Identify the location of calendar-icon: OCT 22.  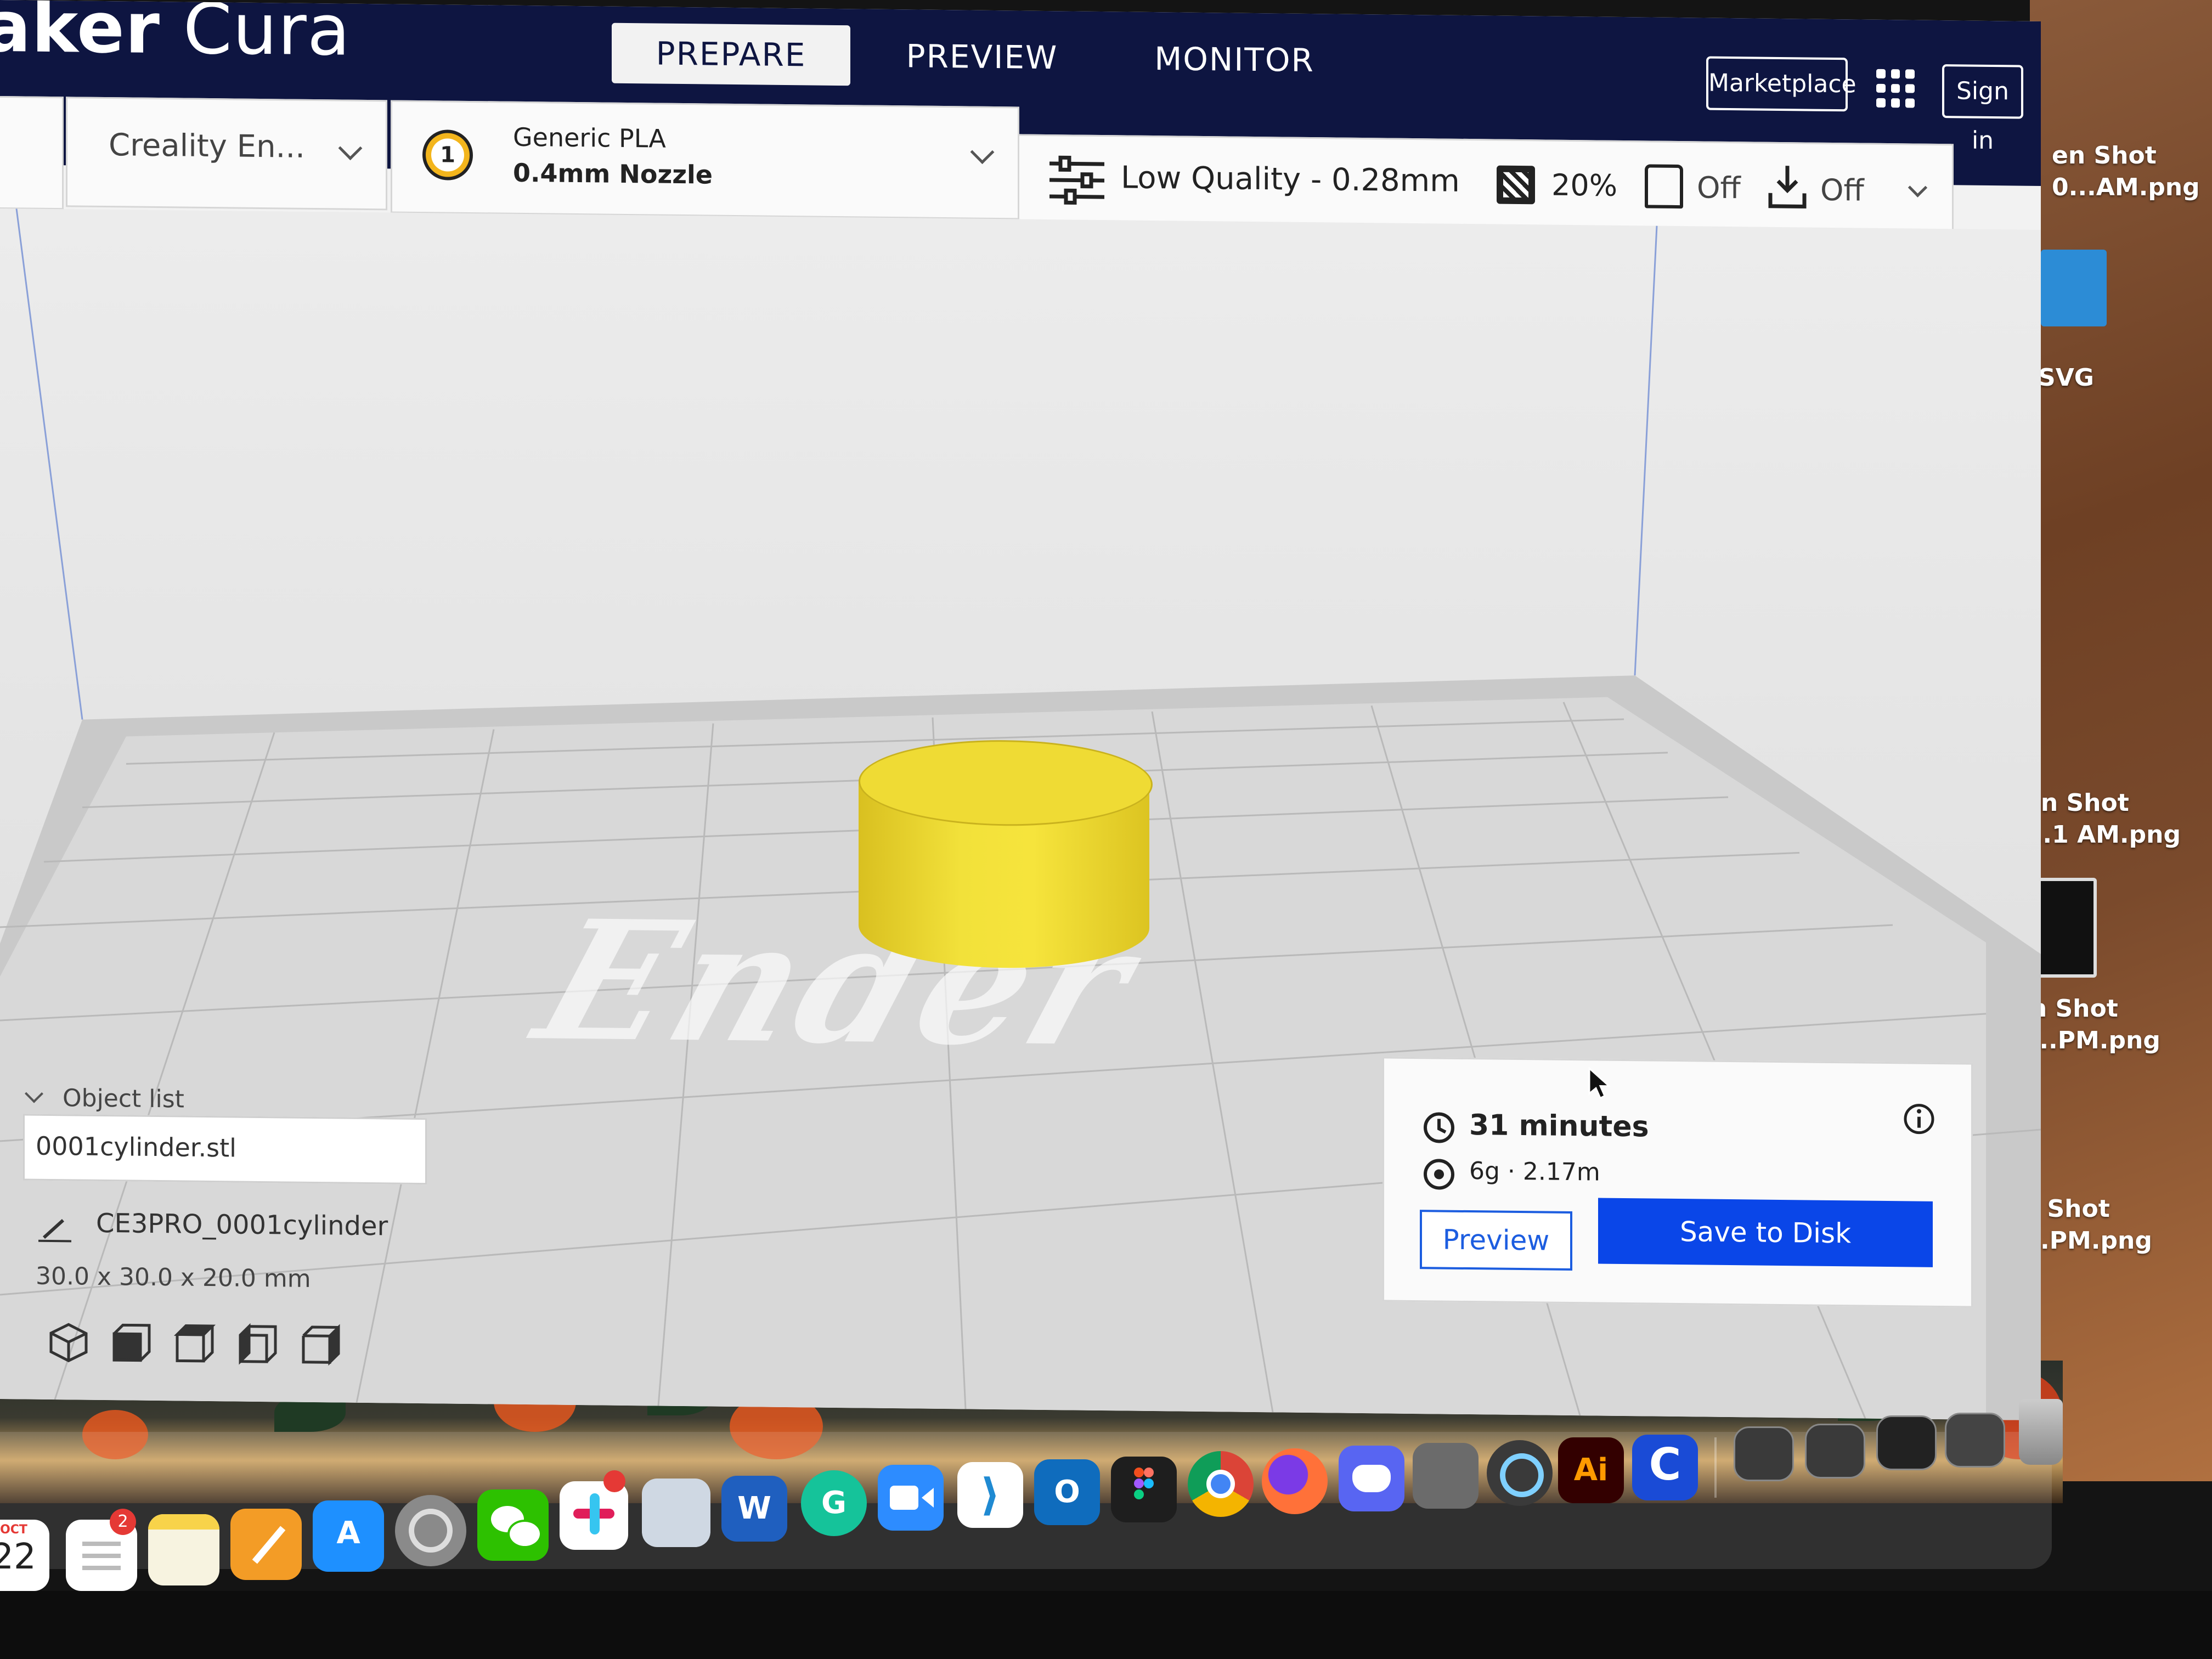
(24, 1555).